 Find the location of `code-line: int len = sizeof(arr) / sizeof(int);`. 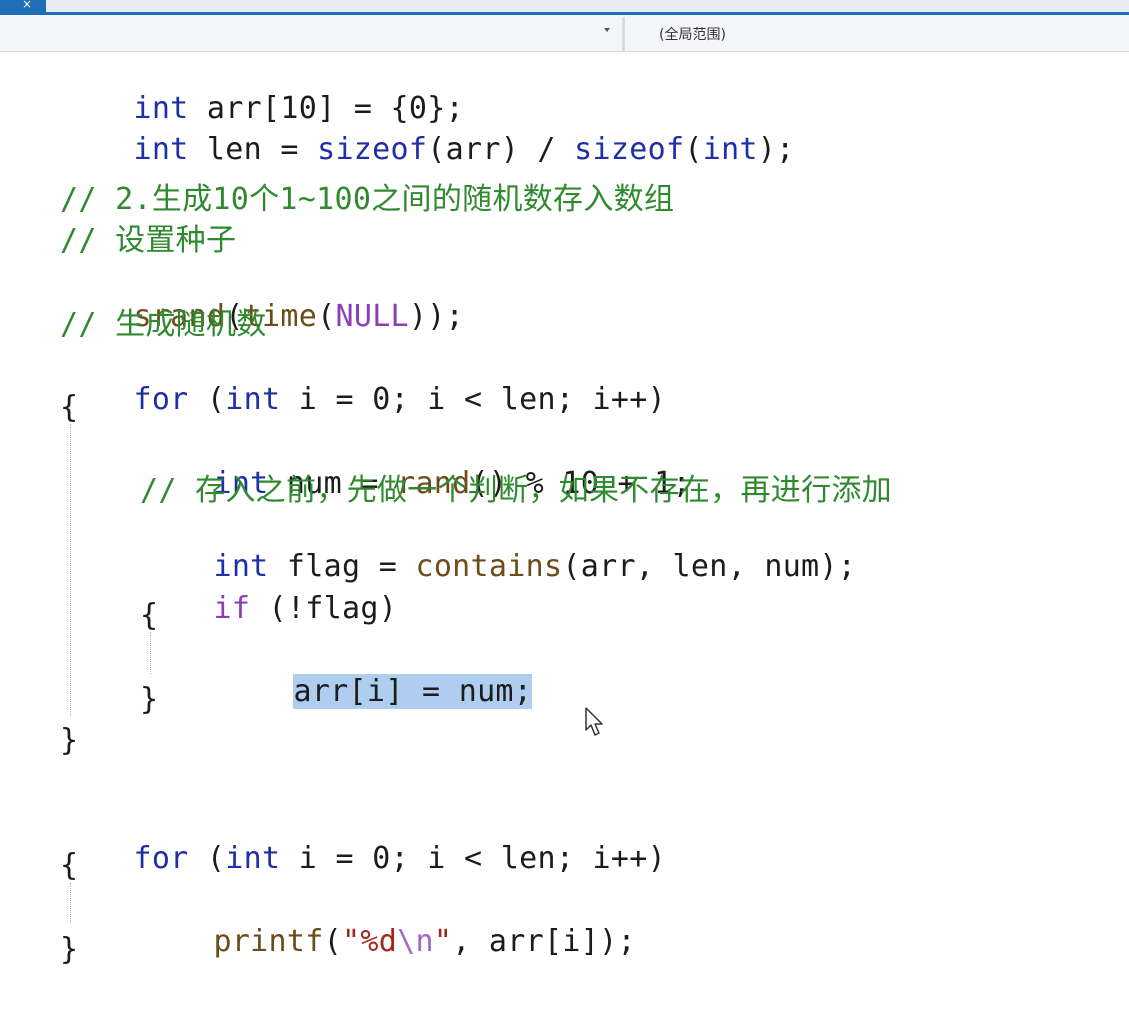

code-line: int len = sizeof(arr) / sizeof(int); is located at coordinates (427, 133).